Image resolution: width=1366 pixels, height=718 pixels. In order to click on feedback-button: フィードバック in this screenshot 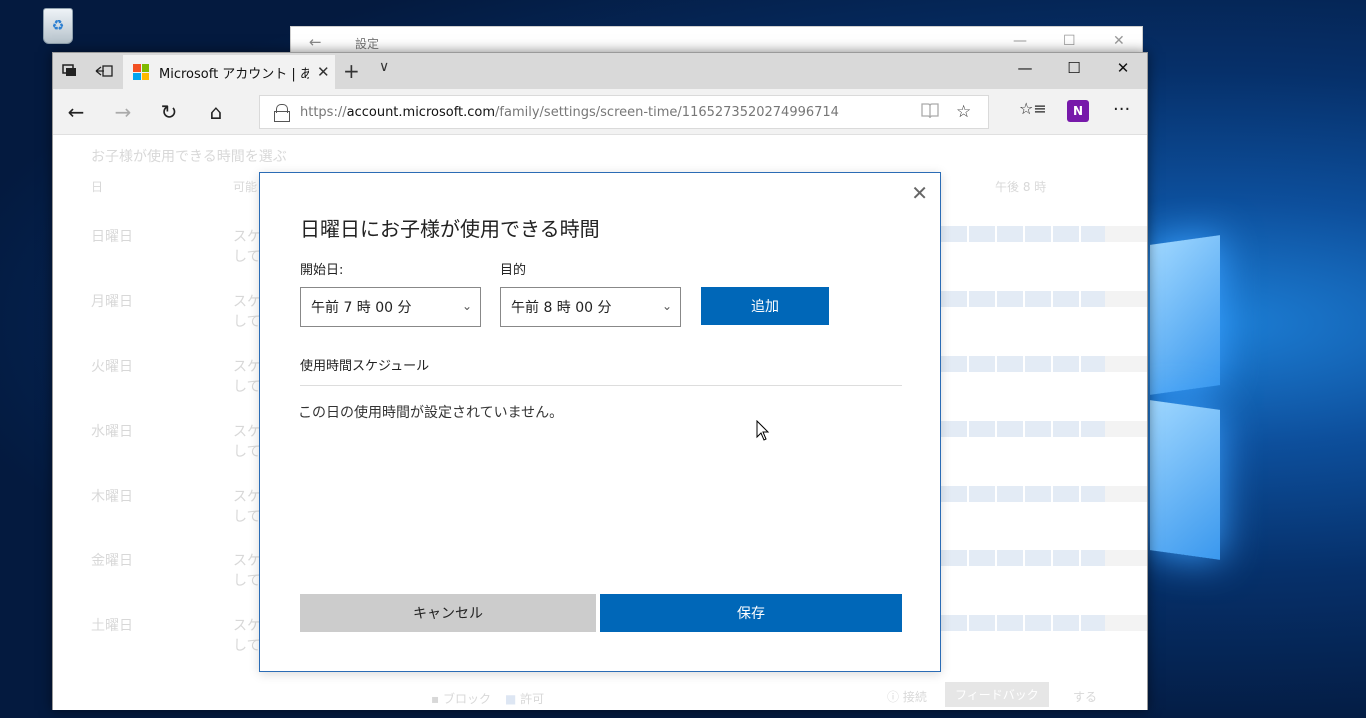, I will do `click(997, 694)`.